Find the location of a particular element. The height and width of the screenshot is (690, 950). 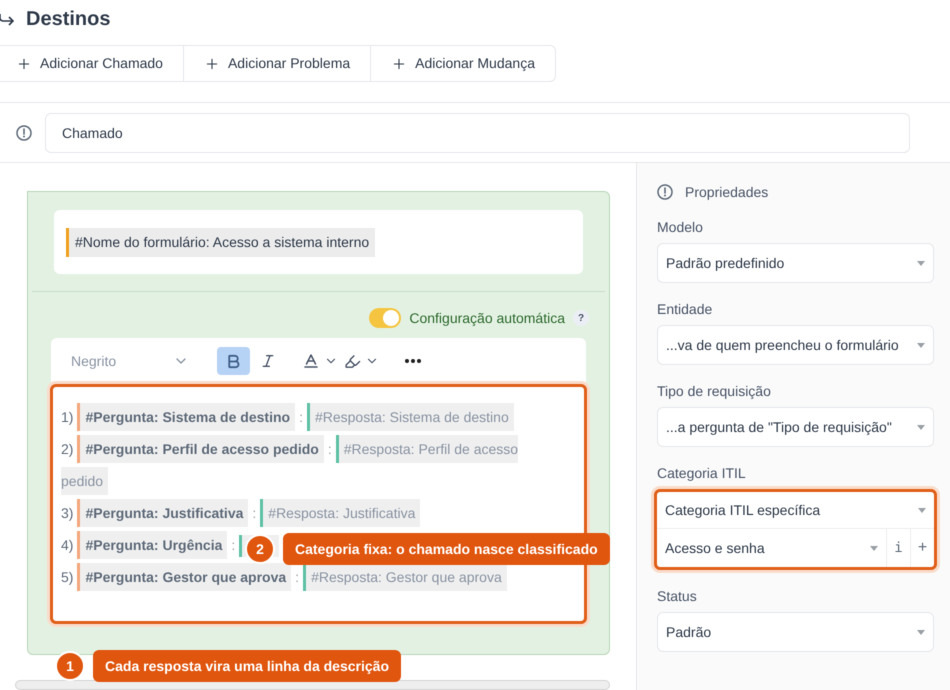

more-icon is located at coordinates (413, 361).